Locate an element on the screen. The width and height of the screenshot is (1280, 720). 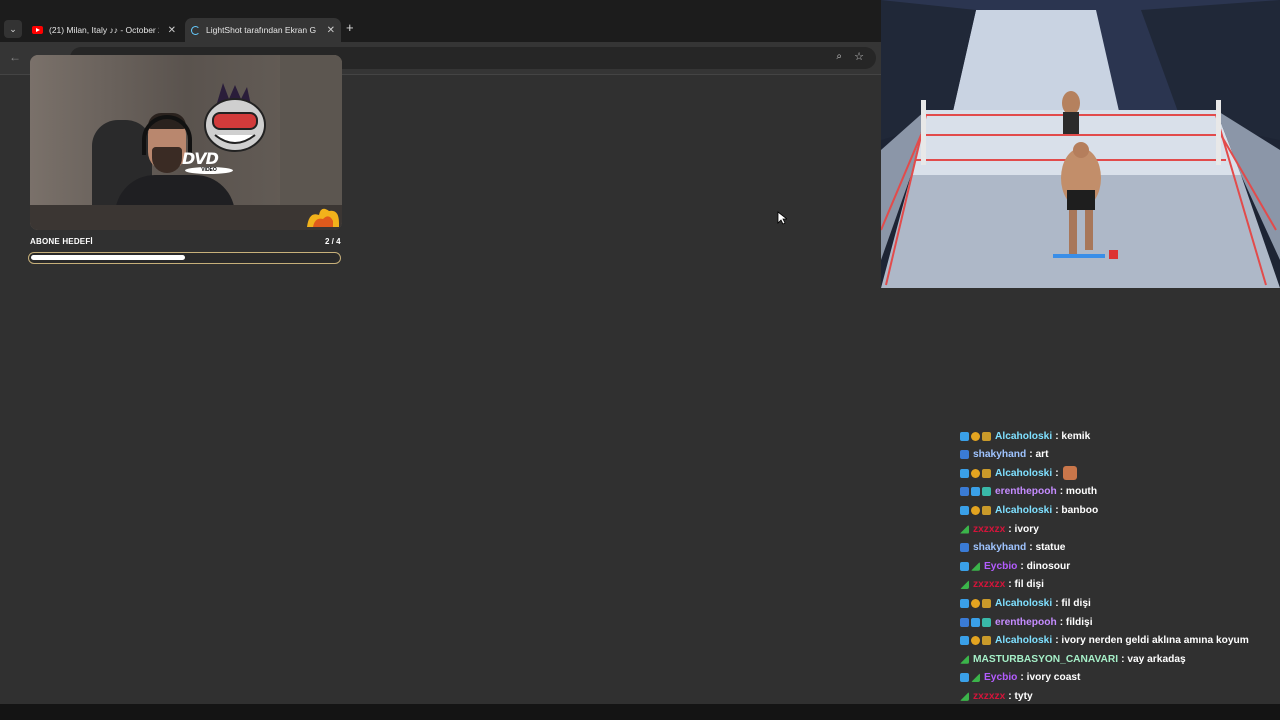
dvd-logo-subtext: VIDEO is located at coordinates (209, 170).